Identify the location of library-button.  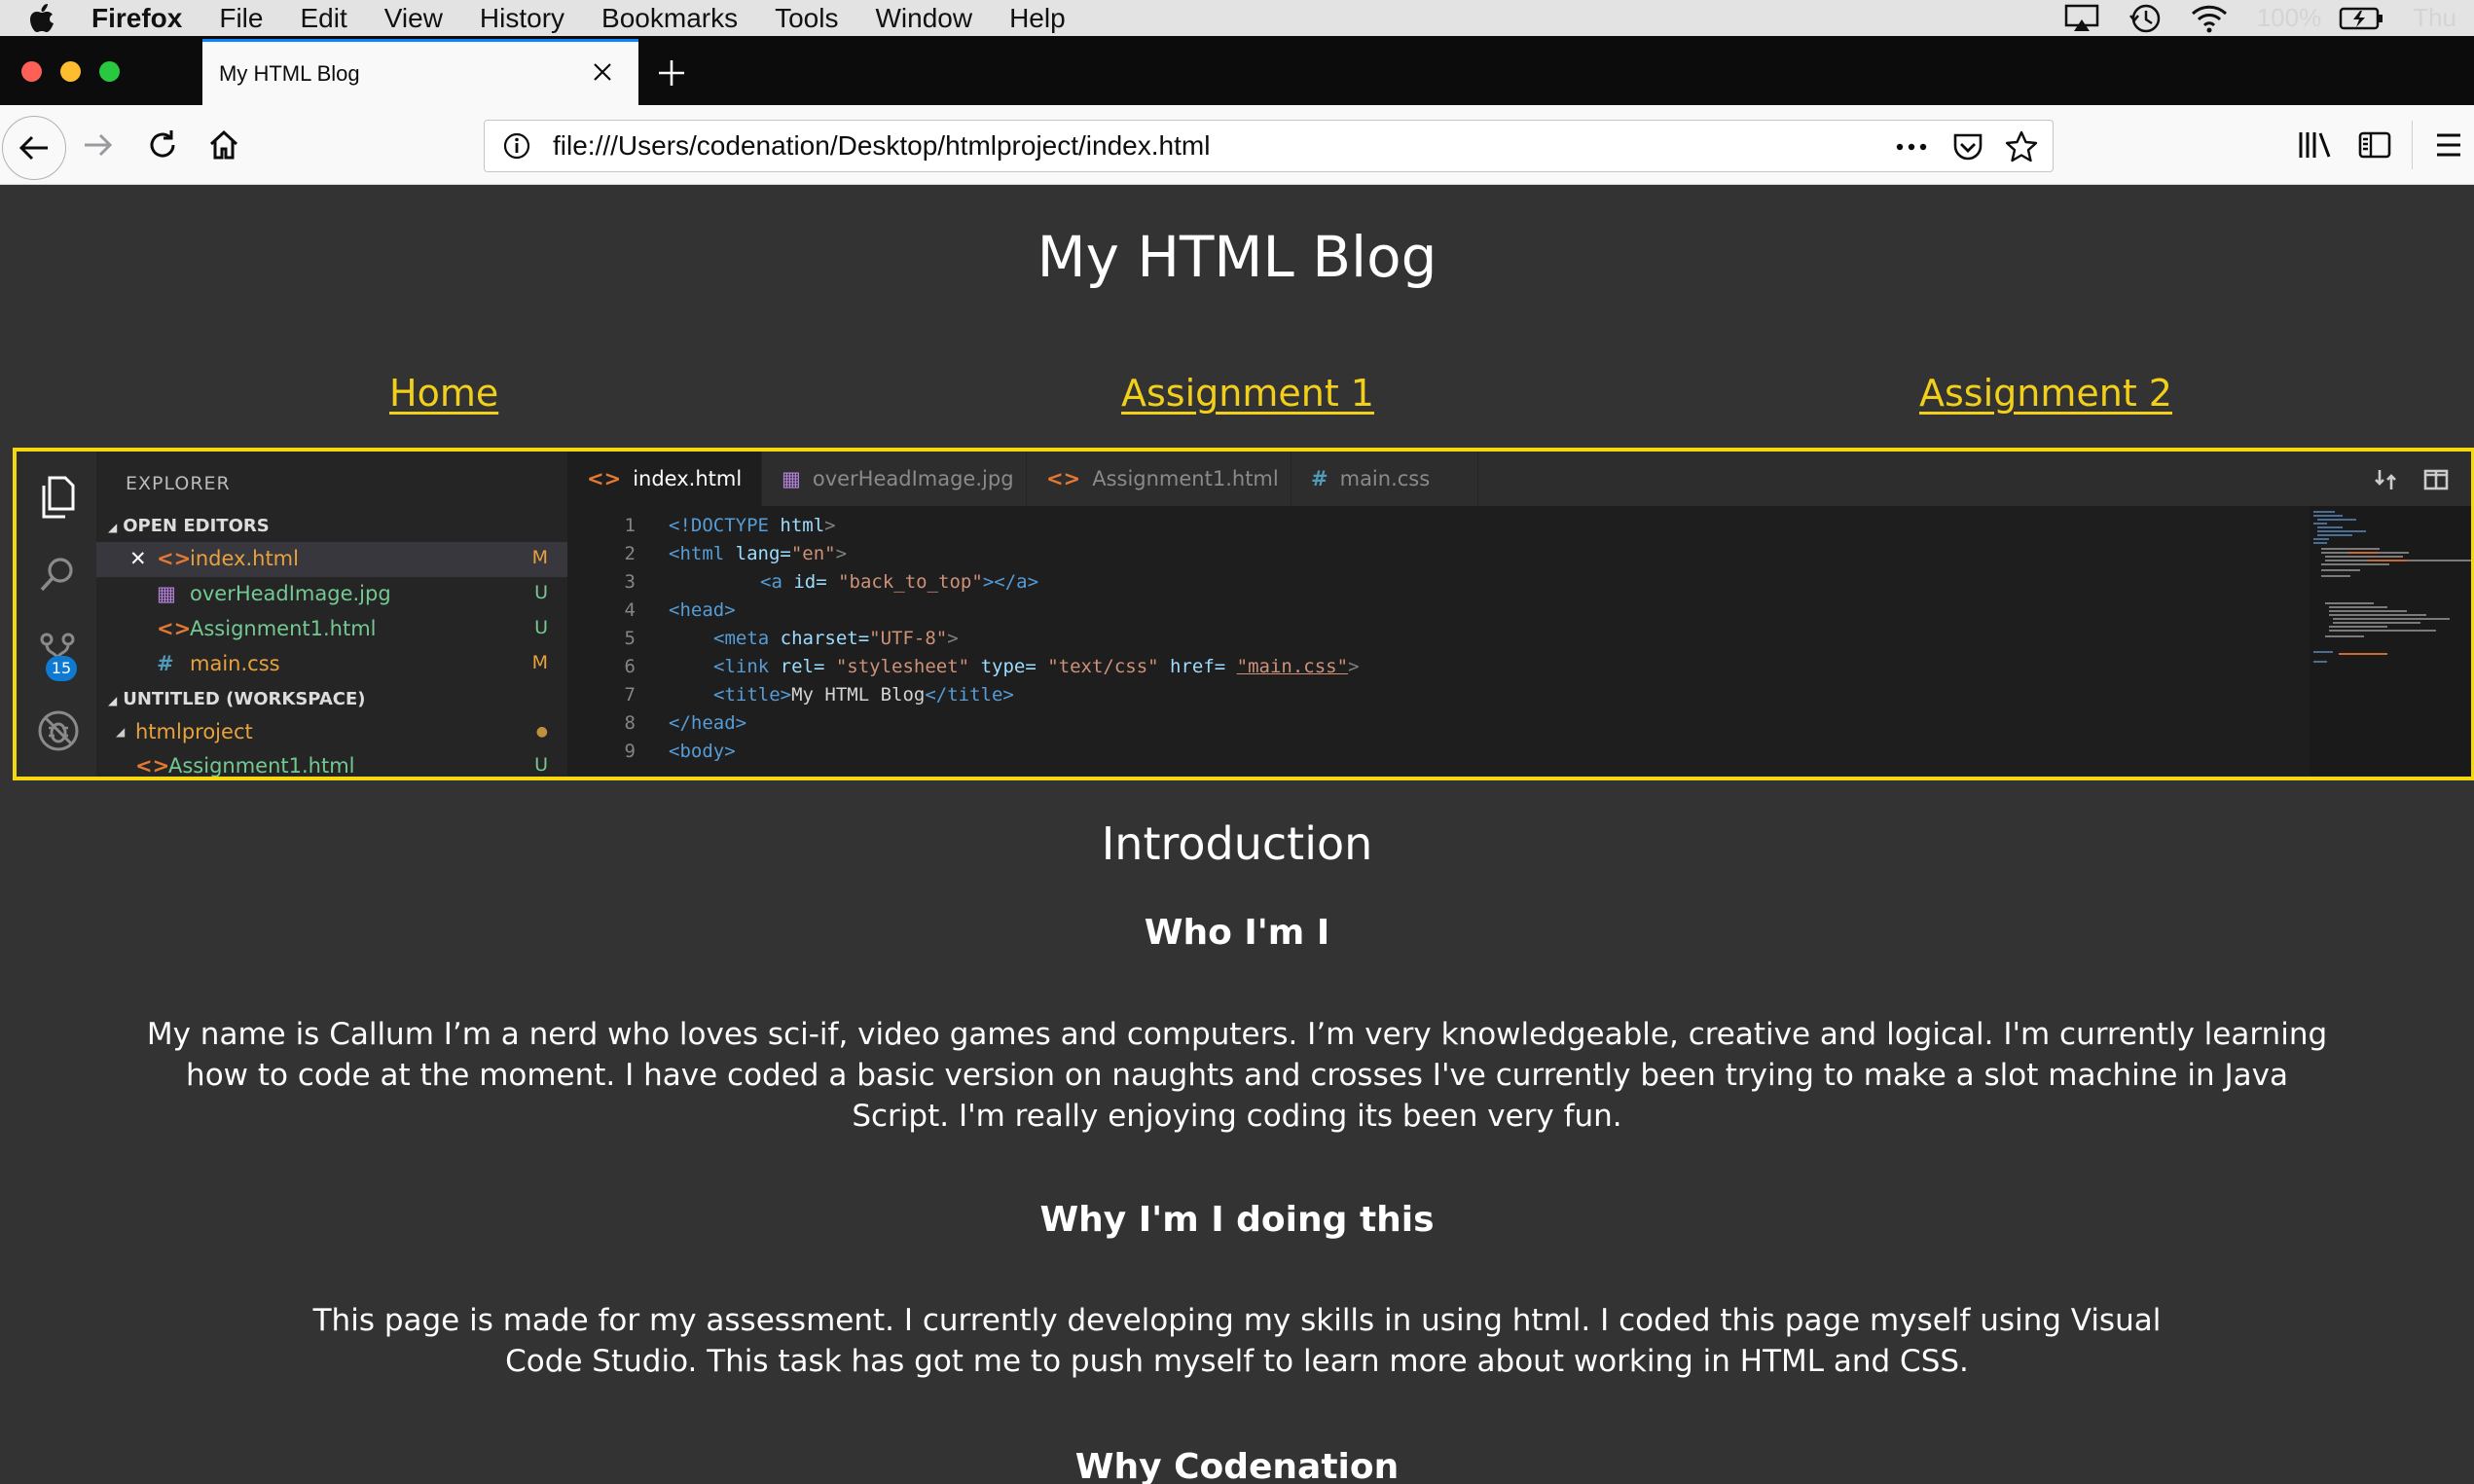
(2315, 145).